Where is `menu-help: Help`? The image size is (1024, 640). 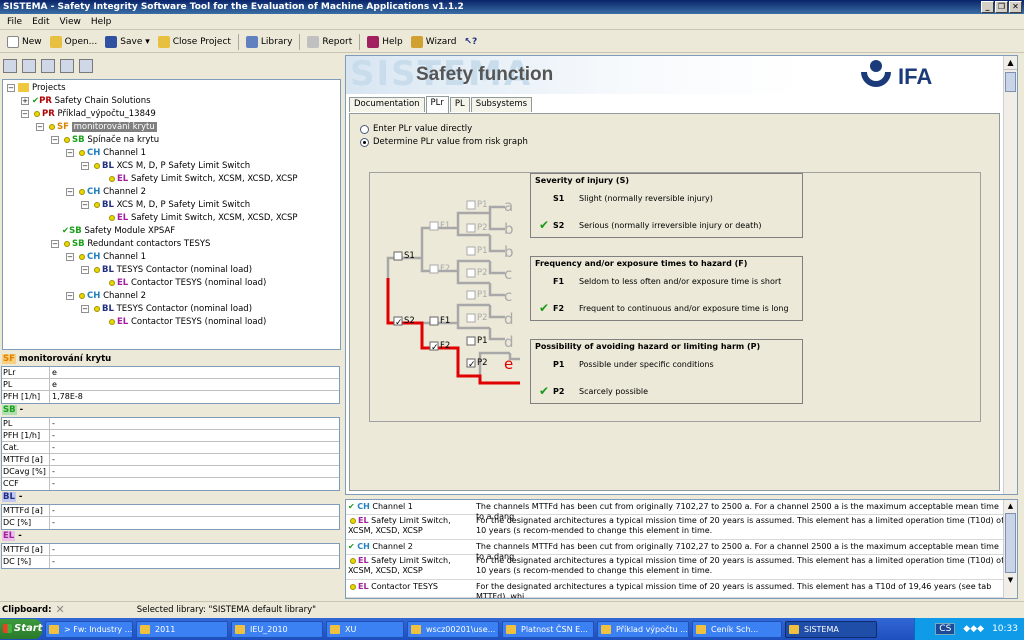 menu-help: Help is located at coordinates (101, 22).